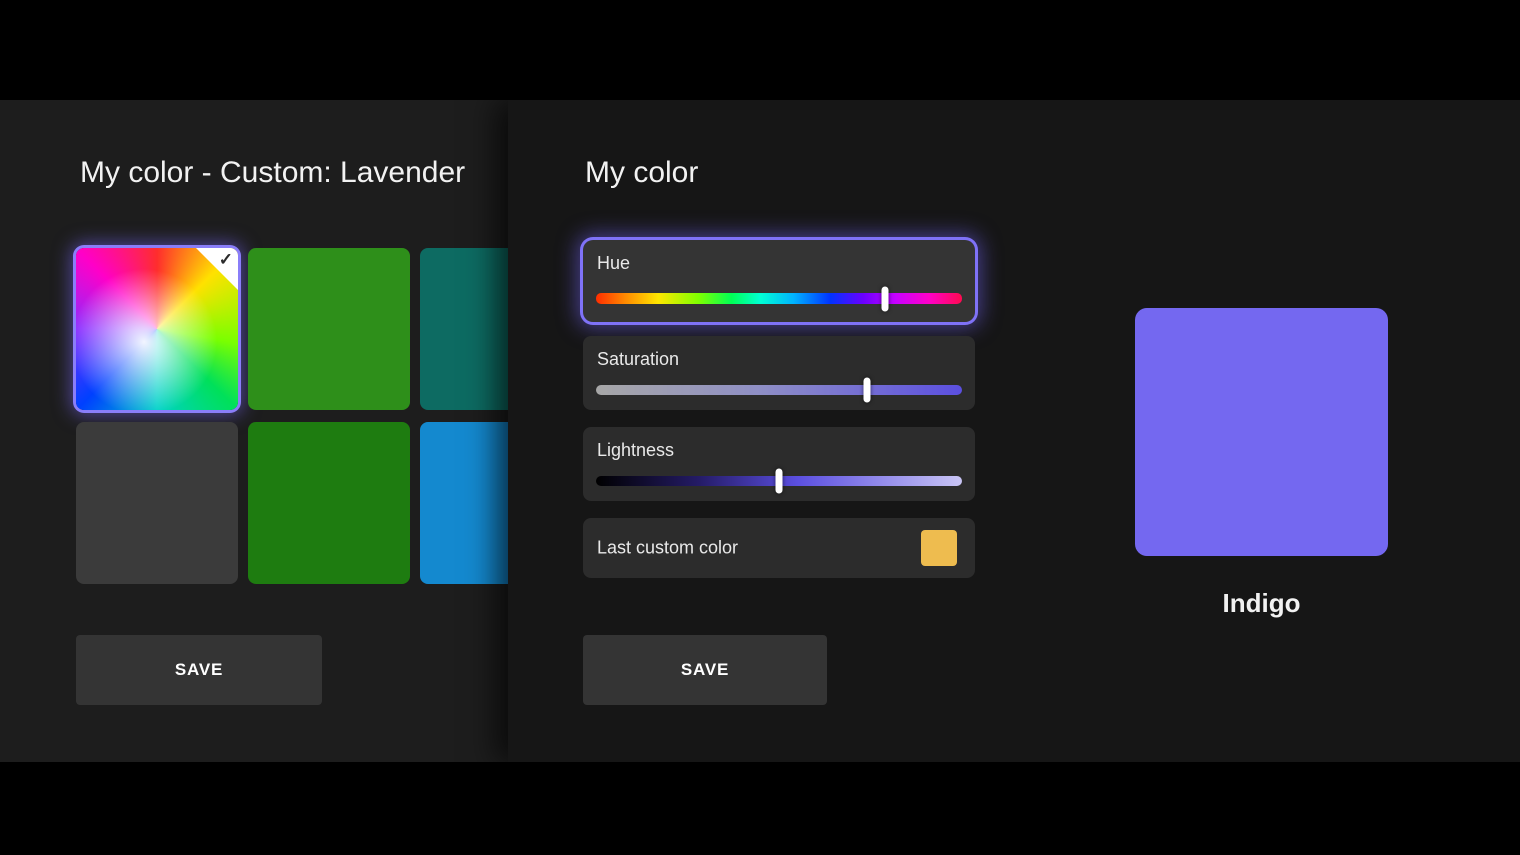 The image size is (1520, 855). Describe the element at coordinates (779, 548) in the screenshot. I see `last-custom-color-row: Last custom color` at that location.